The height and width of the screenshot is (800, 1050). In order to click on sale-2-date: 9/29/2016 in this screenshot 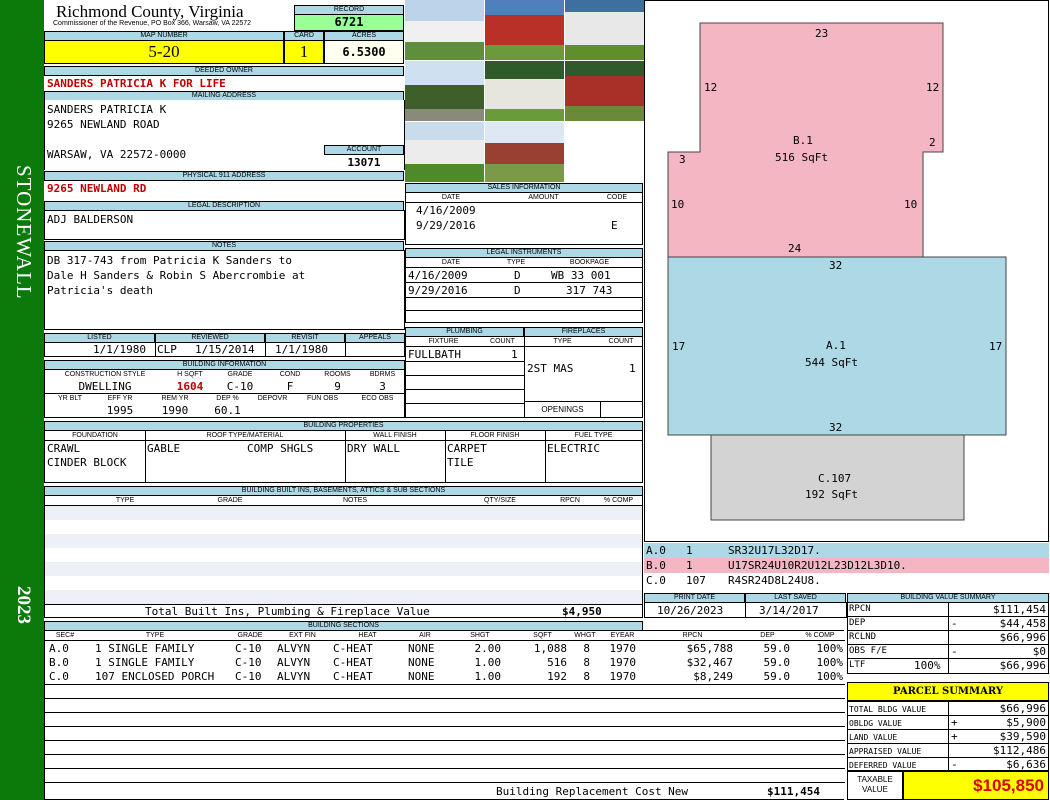, I will do `click(446, 225)`.